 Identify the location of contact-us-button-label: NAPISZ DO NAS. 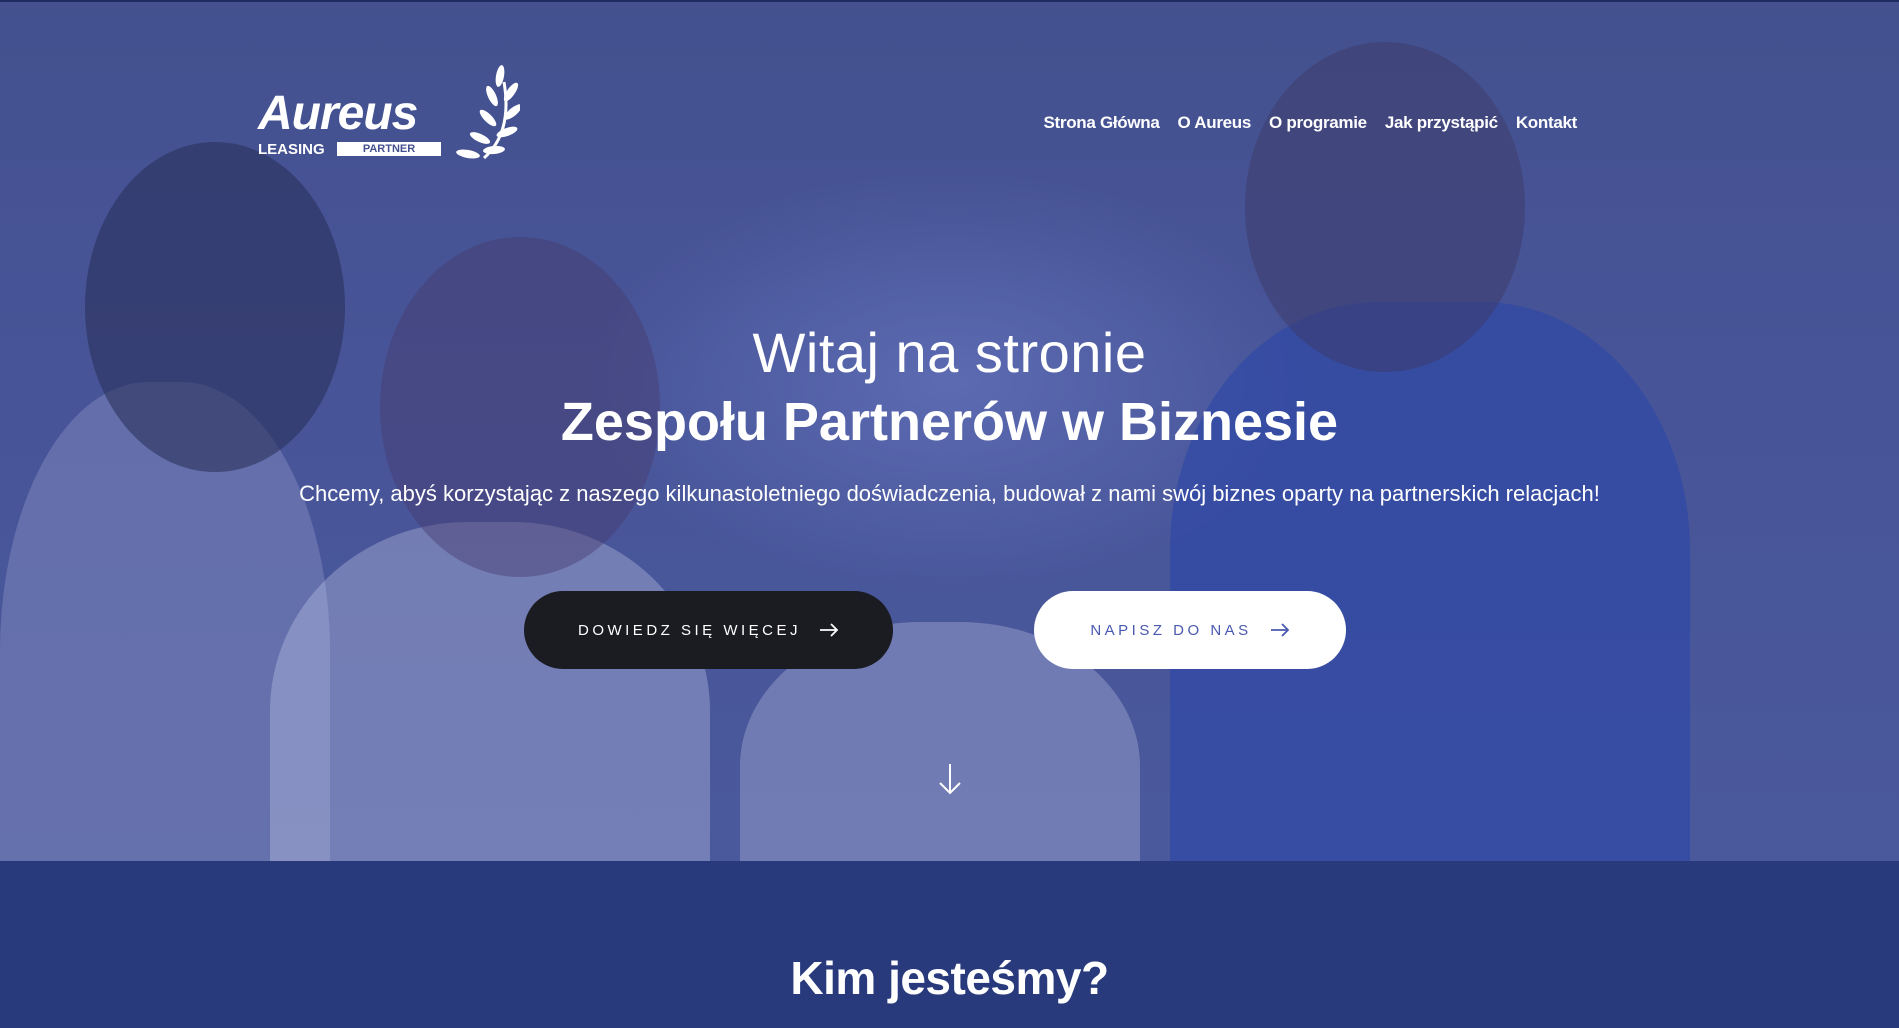
(1171, 630).